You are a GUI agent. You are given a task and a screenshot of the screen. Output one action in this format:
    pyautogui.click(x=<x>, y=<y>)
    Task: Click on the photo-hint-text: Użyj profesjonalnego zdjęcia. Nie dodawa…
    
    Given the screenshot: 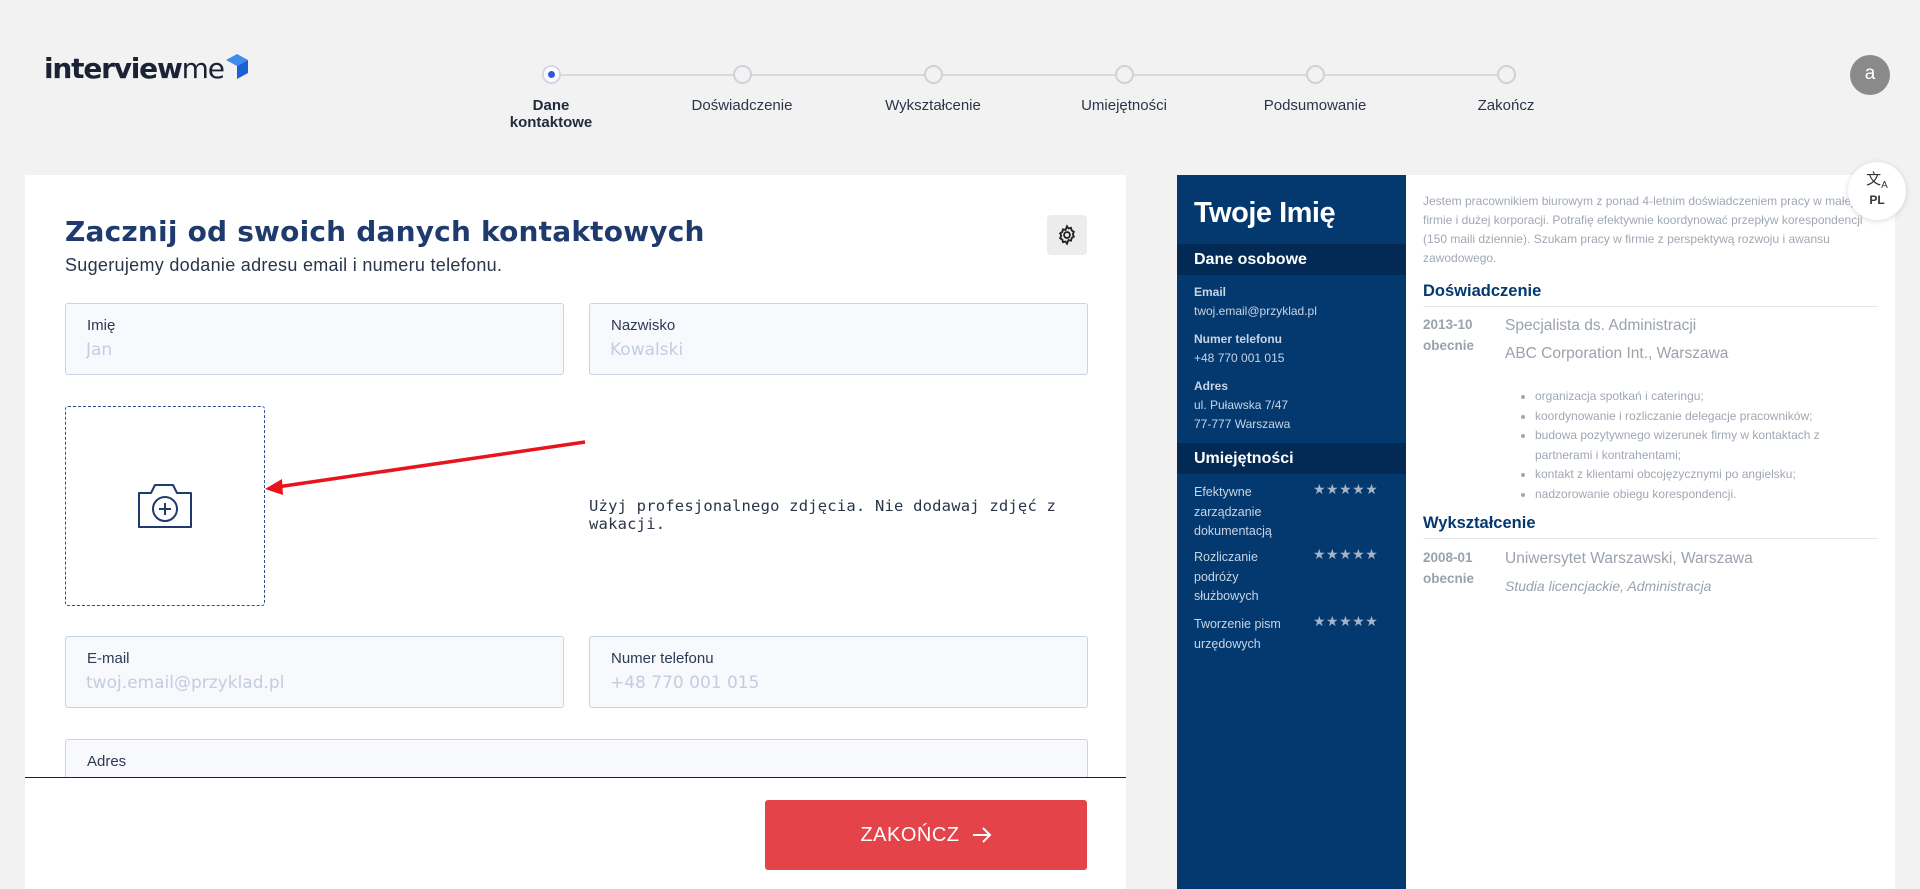 What is the action you would take?
    pyautogui.click(x=823, y=515)
    